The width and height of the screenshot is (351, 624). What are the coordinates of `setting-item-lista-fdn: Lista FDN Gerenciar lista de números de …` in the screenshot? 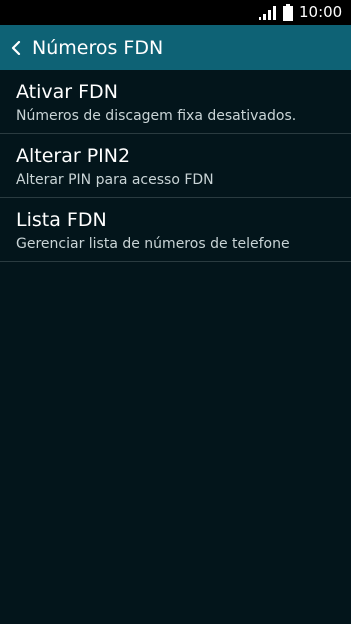 It's located at (175, 230).